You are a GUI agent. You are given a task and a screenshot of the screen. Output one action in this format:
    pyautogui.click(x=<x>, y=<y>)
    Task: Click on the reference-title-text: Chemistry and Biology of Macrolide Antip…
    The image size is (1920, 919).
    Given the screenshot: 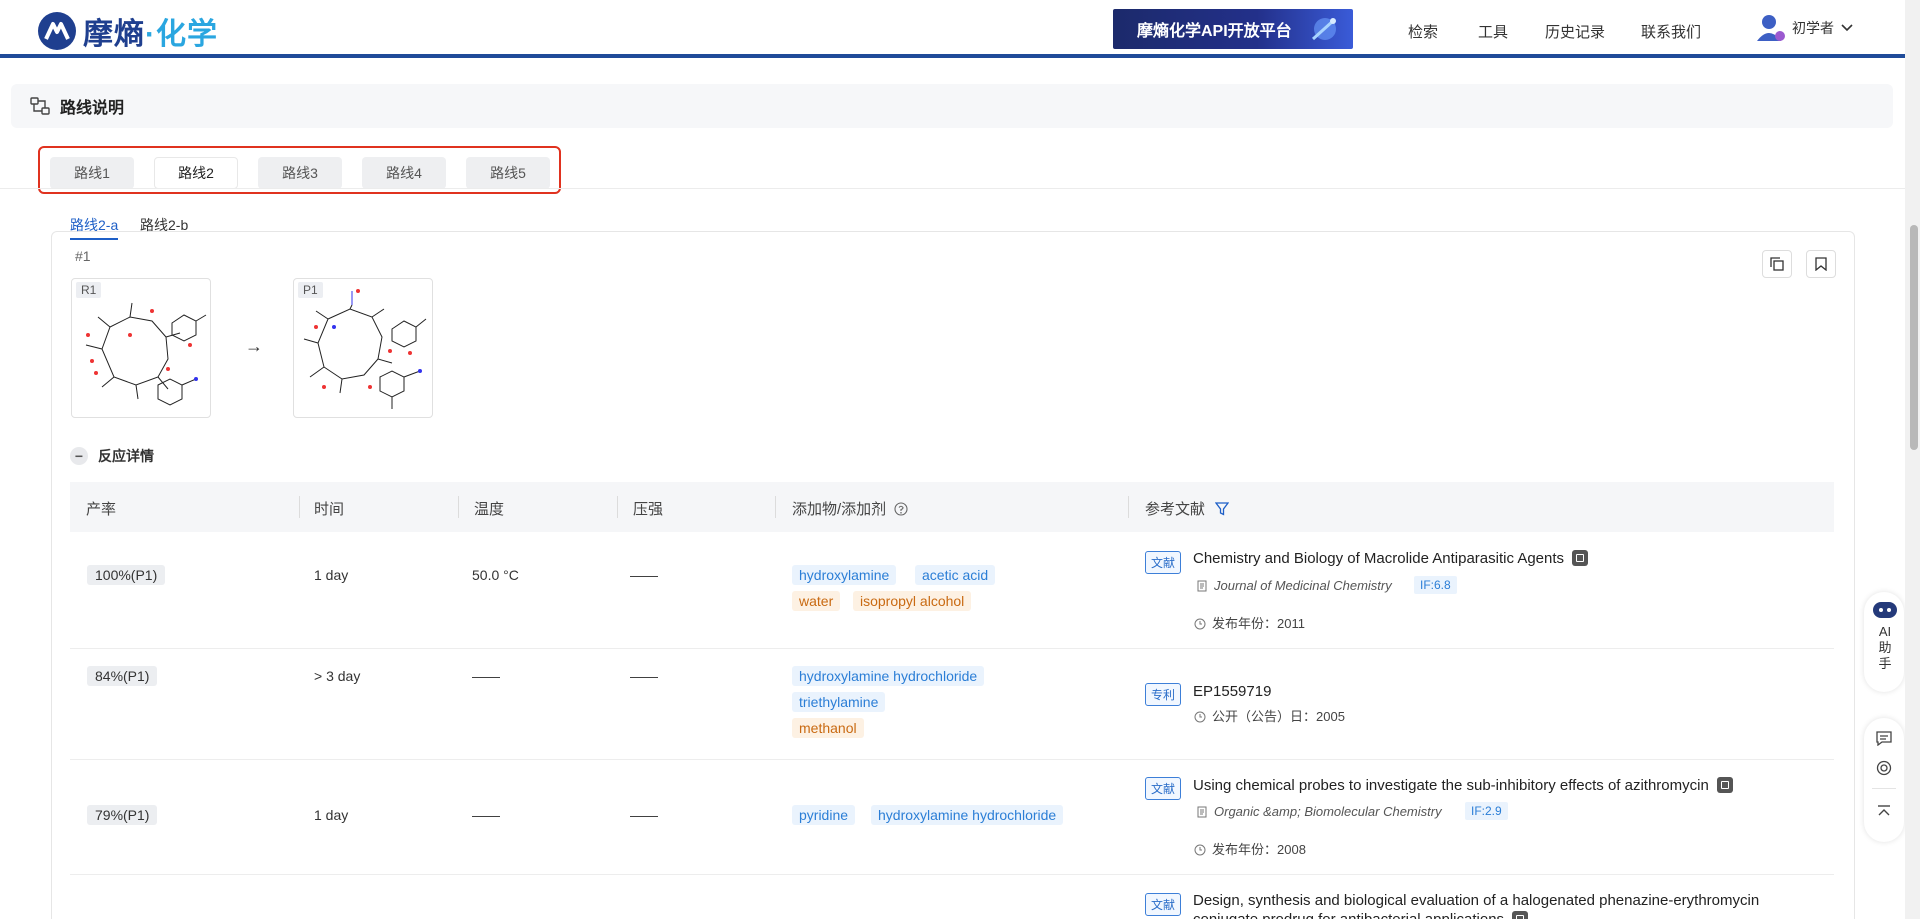 What is the action you would take?
    pyautogui.click(x=1379, y=558)
    